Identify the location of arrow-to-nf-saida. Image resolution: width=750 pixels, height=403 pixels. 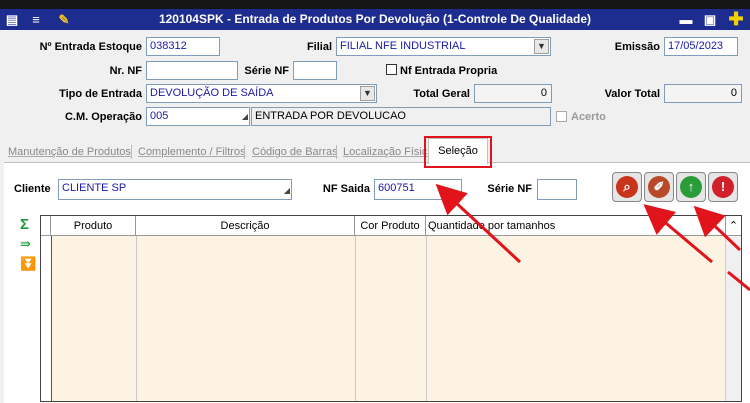
(478, 223).